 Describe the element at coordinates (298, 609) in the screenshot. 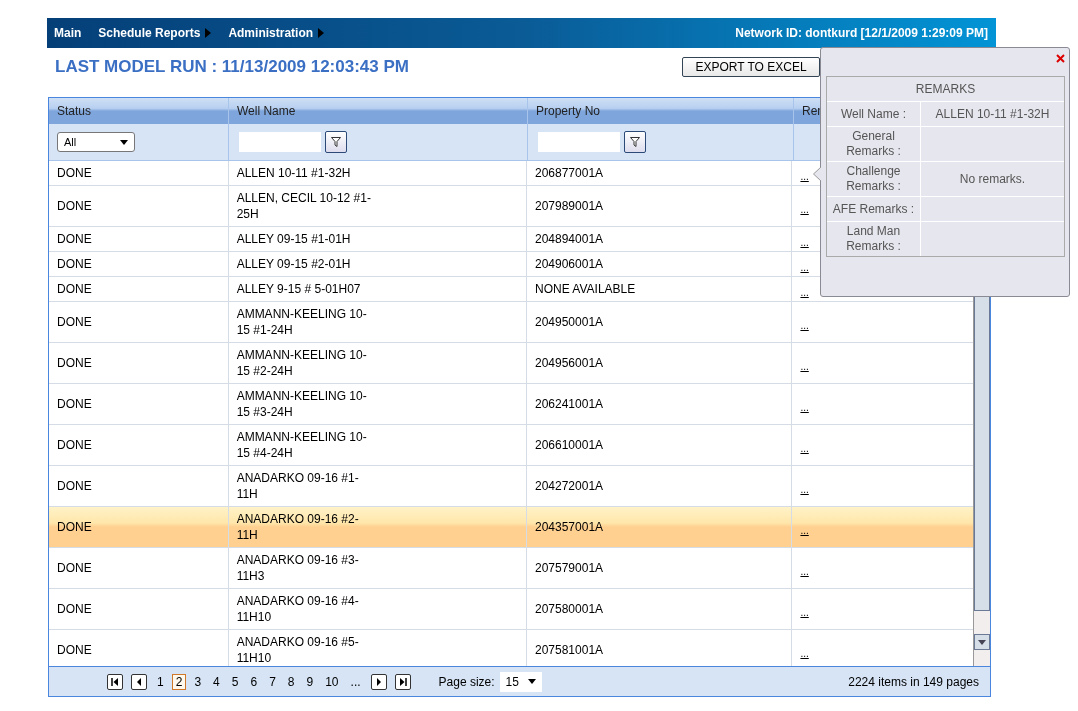

I see `well-name-text: ANADARKO 09-16 #4-11H10` at that location.